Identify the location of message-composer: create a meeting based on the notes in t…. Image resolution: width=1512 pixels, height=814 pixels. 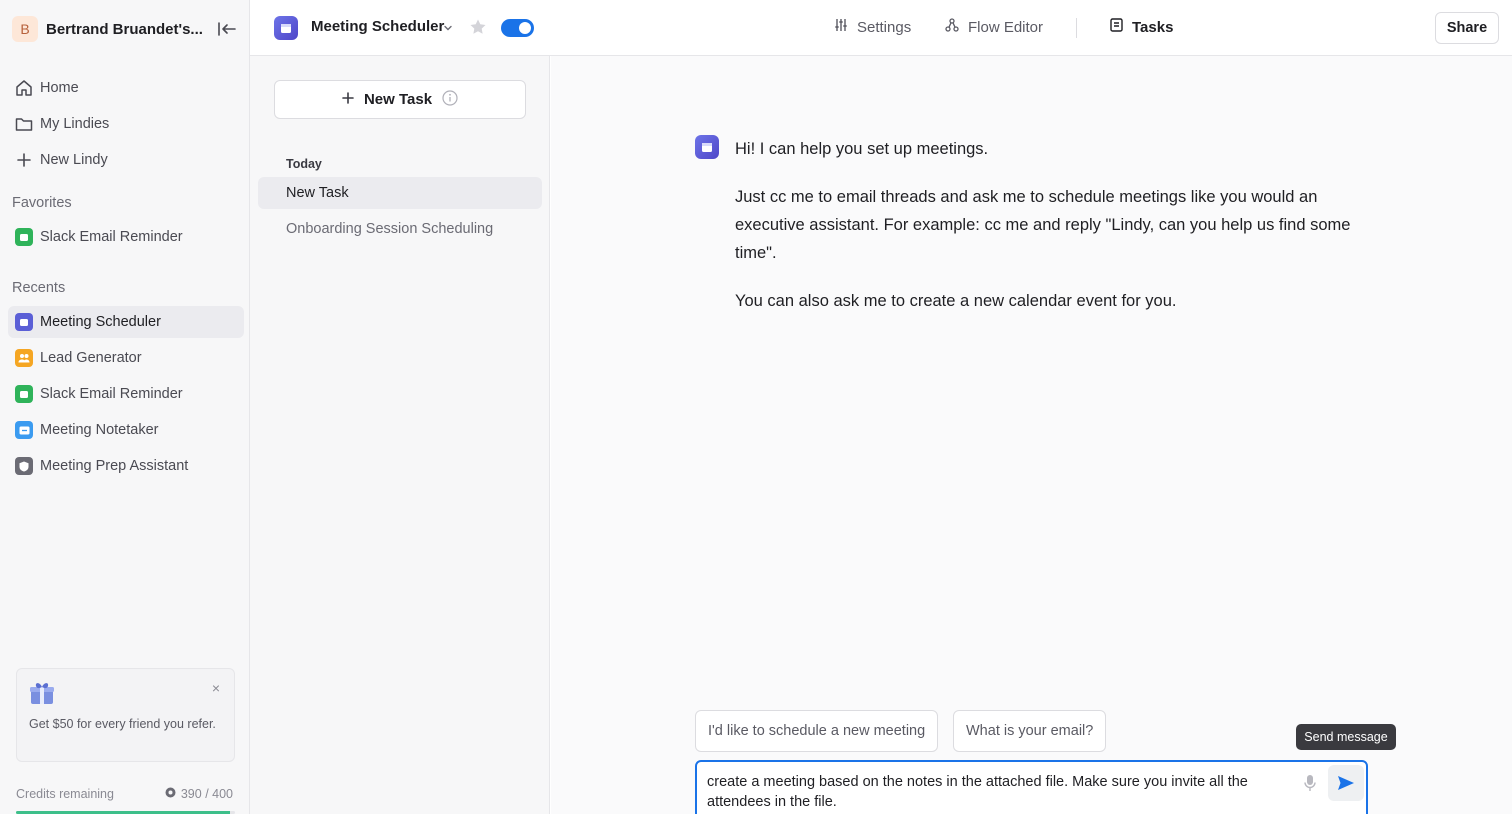
(1031, 787).